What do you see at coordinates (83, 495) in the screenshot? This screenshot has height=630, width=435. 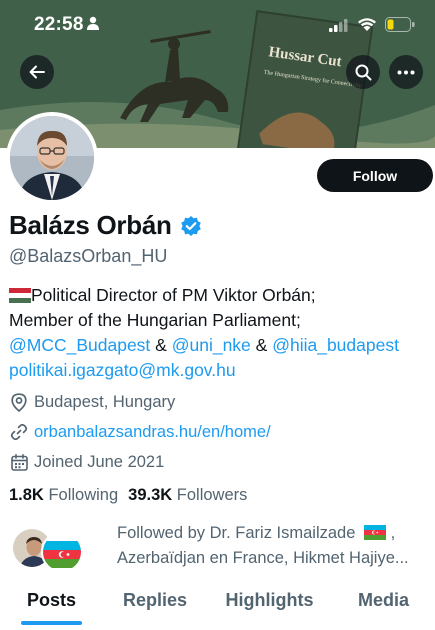 I see `following-label: Following` at bounding box center [83, 495].